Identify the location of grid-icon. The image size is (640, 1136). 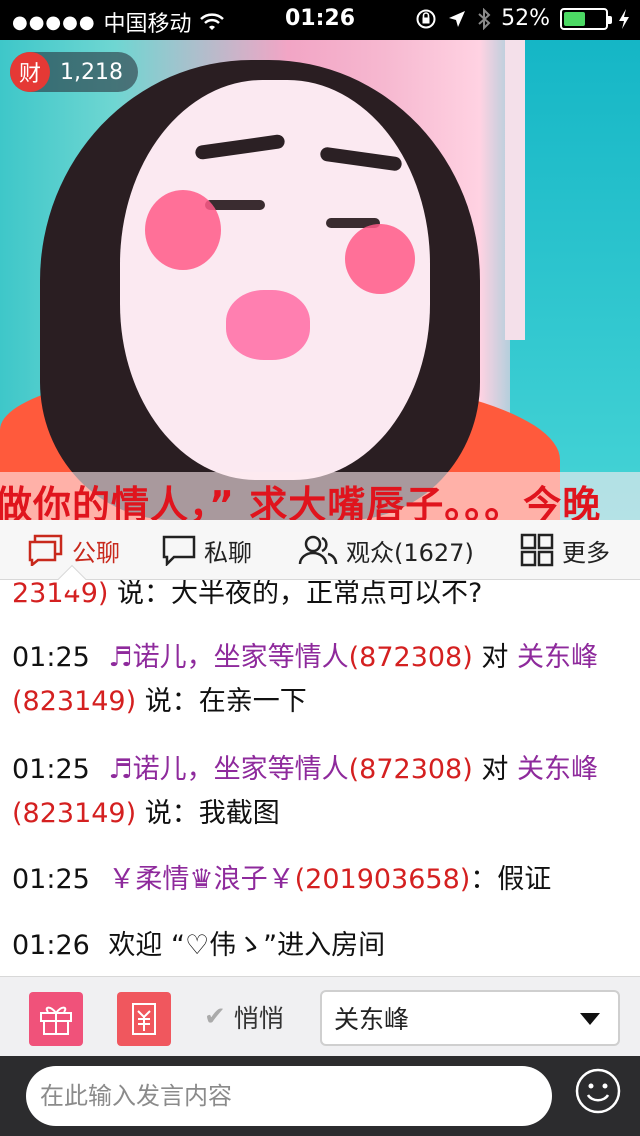
(537, 550).